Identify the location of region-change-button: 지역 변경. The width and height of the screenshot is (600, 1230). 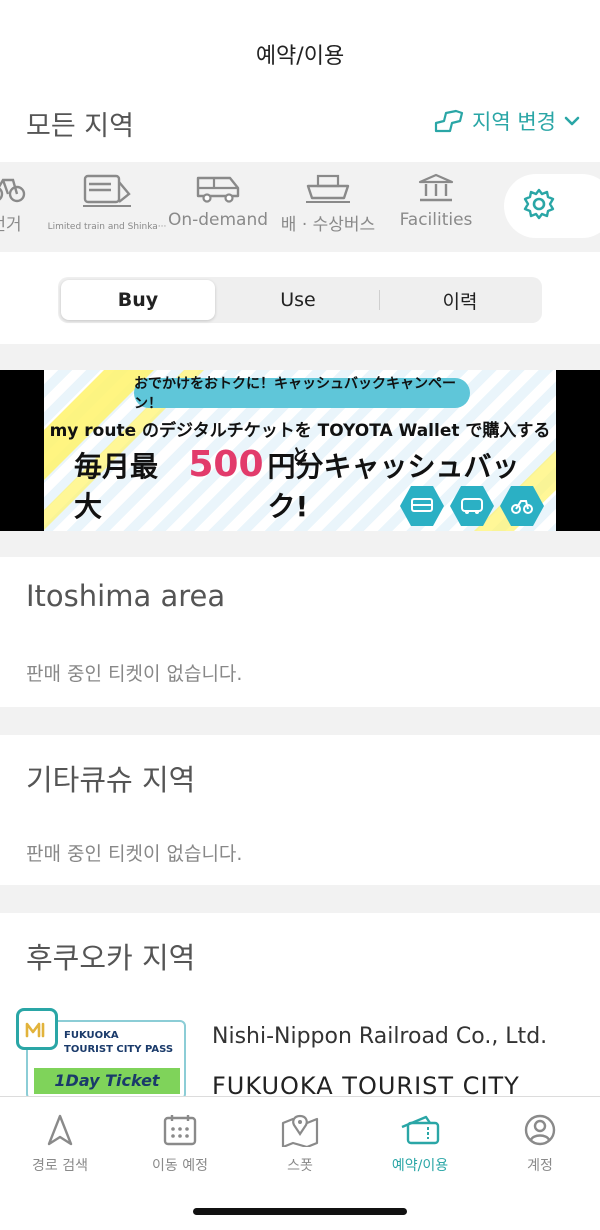
(507, 121).